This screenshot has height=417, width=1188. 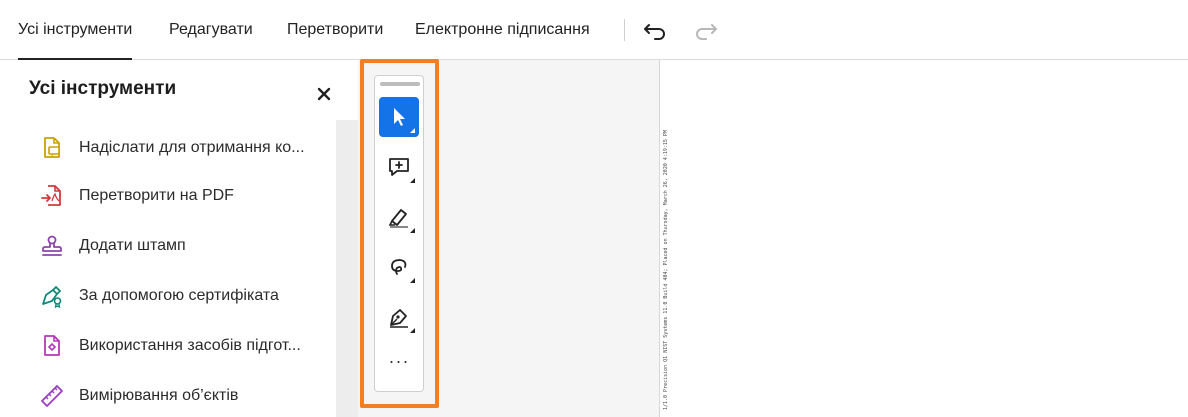 What do you see at coordinates (159, 395) in the screenshot?
I see `tool-label: Вимірювання об’єктів` at bounding box center [159, 395].